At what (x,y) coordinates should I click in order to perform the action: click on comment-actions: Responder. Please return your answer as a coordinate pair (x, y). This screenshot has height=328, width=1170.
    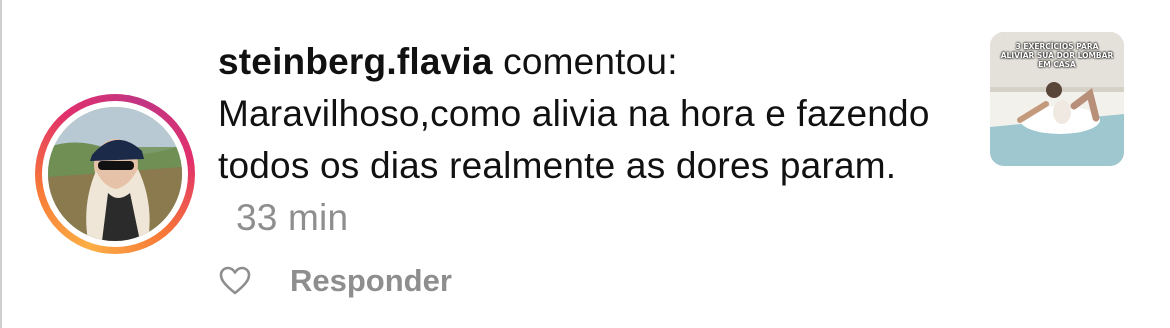
    Looking at the image, I should click on (335, 281).